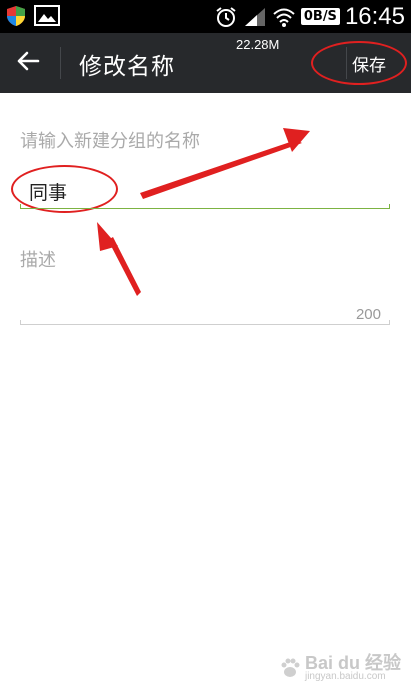 This screenshot has height=692, width=411. I want to click on baidu-watermark: Bai du 经验 jingyan.baidu.com, so click(340, 668).